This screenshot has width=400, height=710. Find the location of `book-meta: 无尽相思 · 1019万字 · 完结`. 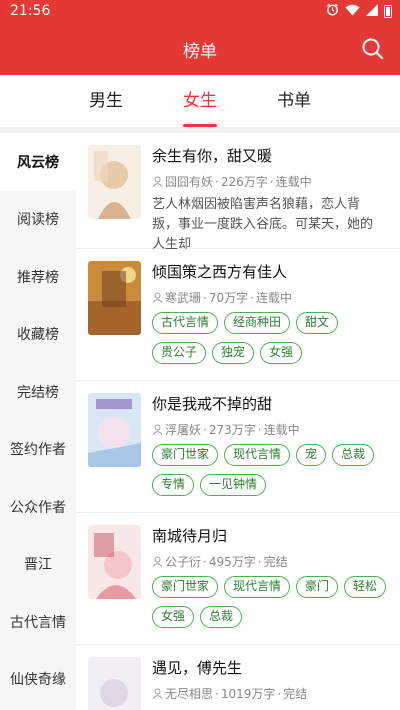

book-meta: 无尽相思 · 1019万字 · 完结 is located at coordinates (229, 693).